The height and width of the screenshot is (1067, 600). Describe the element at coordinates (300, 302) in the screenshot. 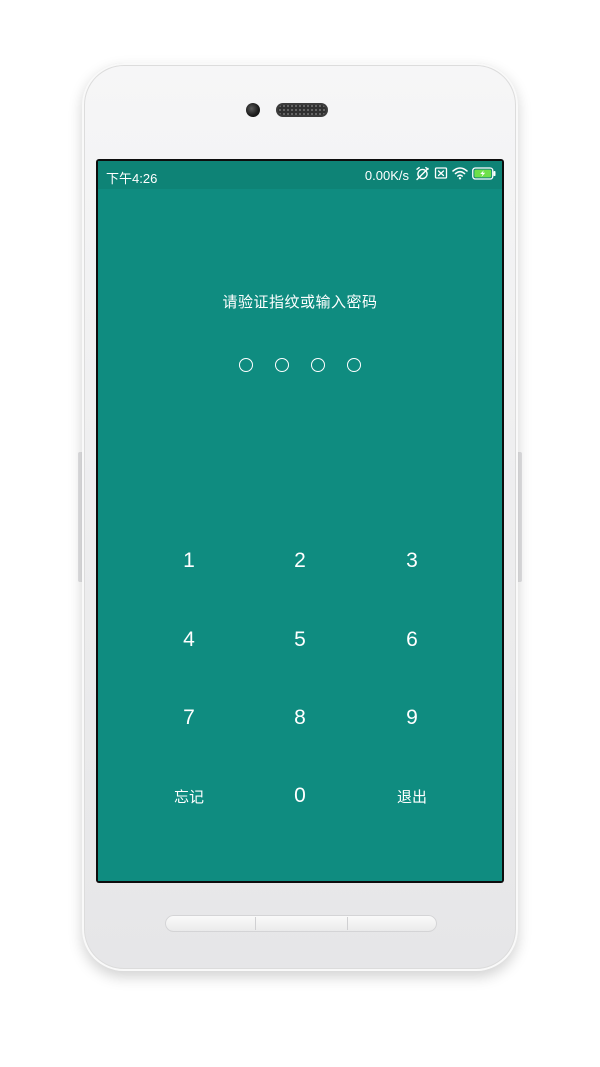

I see `unlock-prompt: 请验证指纹或输入密码` at that location.